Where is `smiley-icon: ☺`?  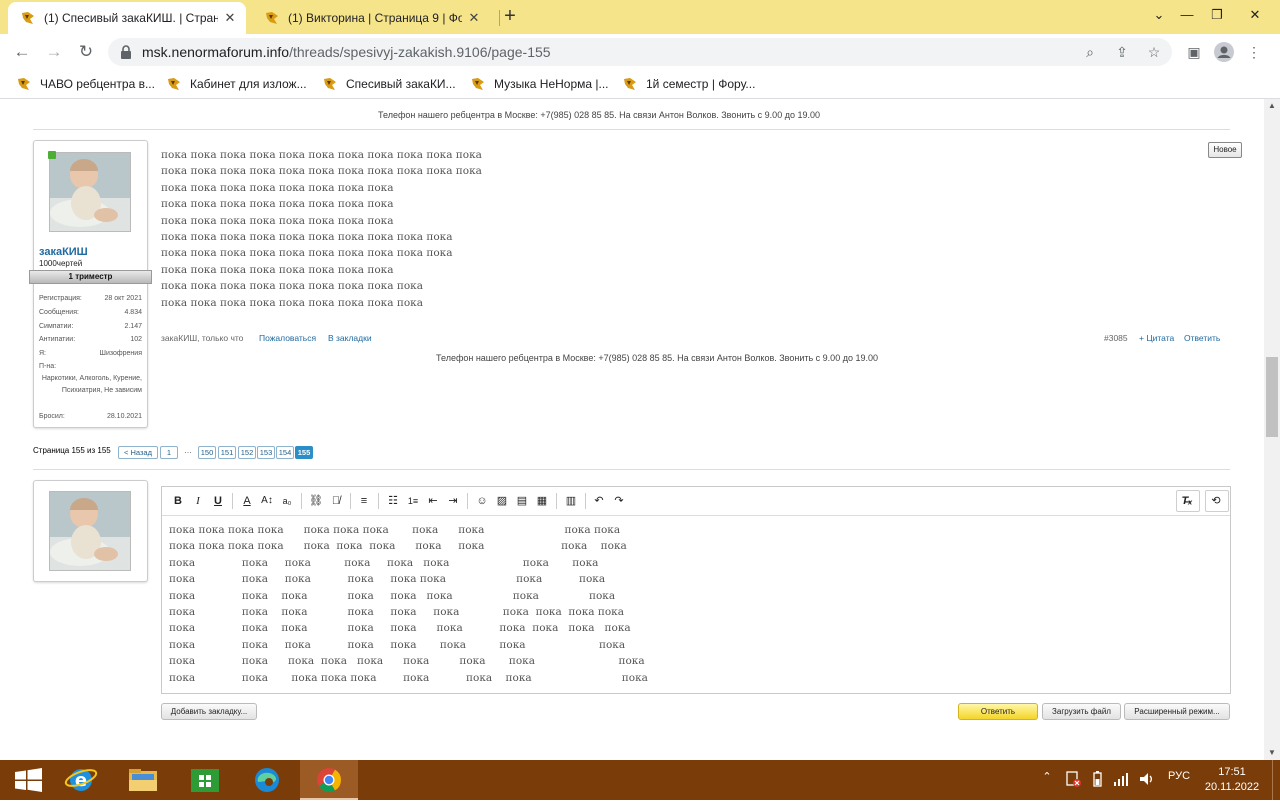 smiley-icon: ☺ is located at coordinates (482, 501).